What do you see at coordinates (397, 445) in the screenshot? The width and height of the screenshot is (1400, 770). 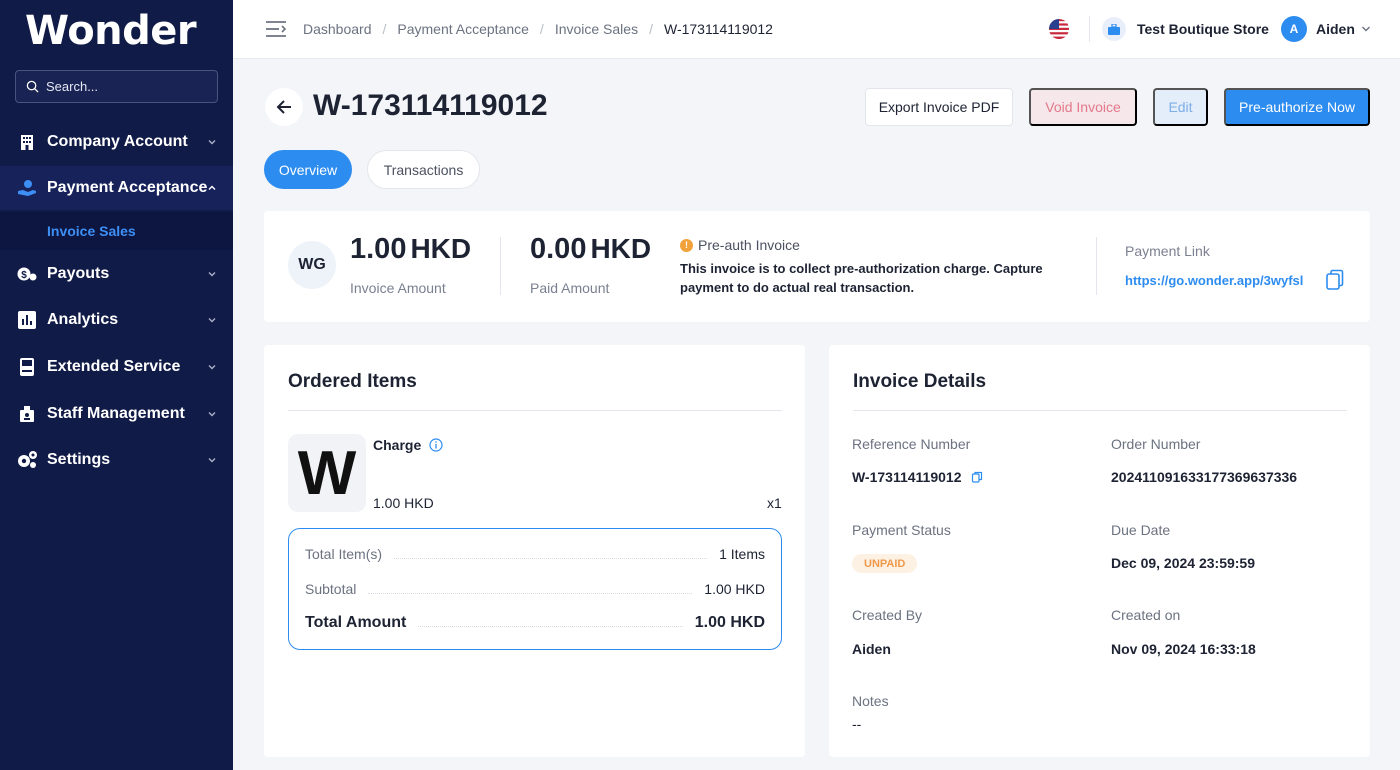 I see `item-name-text: Charge` at bounding box center [397, 445].